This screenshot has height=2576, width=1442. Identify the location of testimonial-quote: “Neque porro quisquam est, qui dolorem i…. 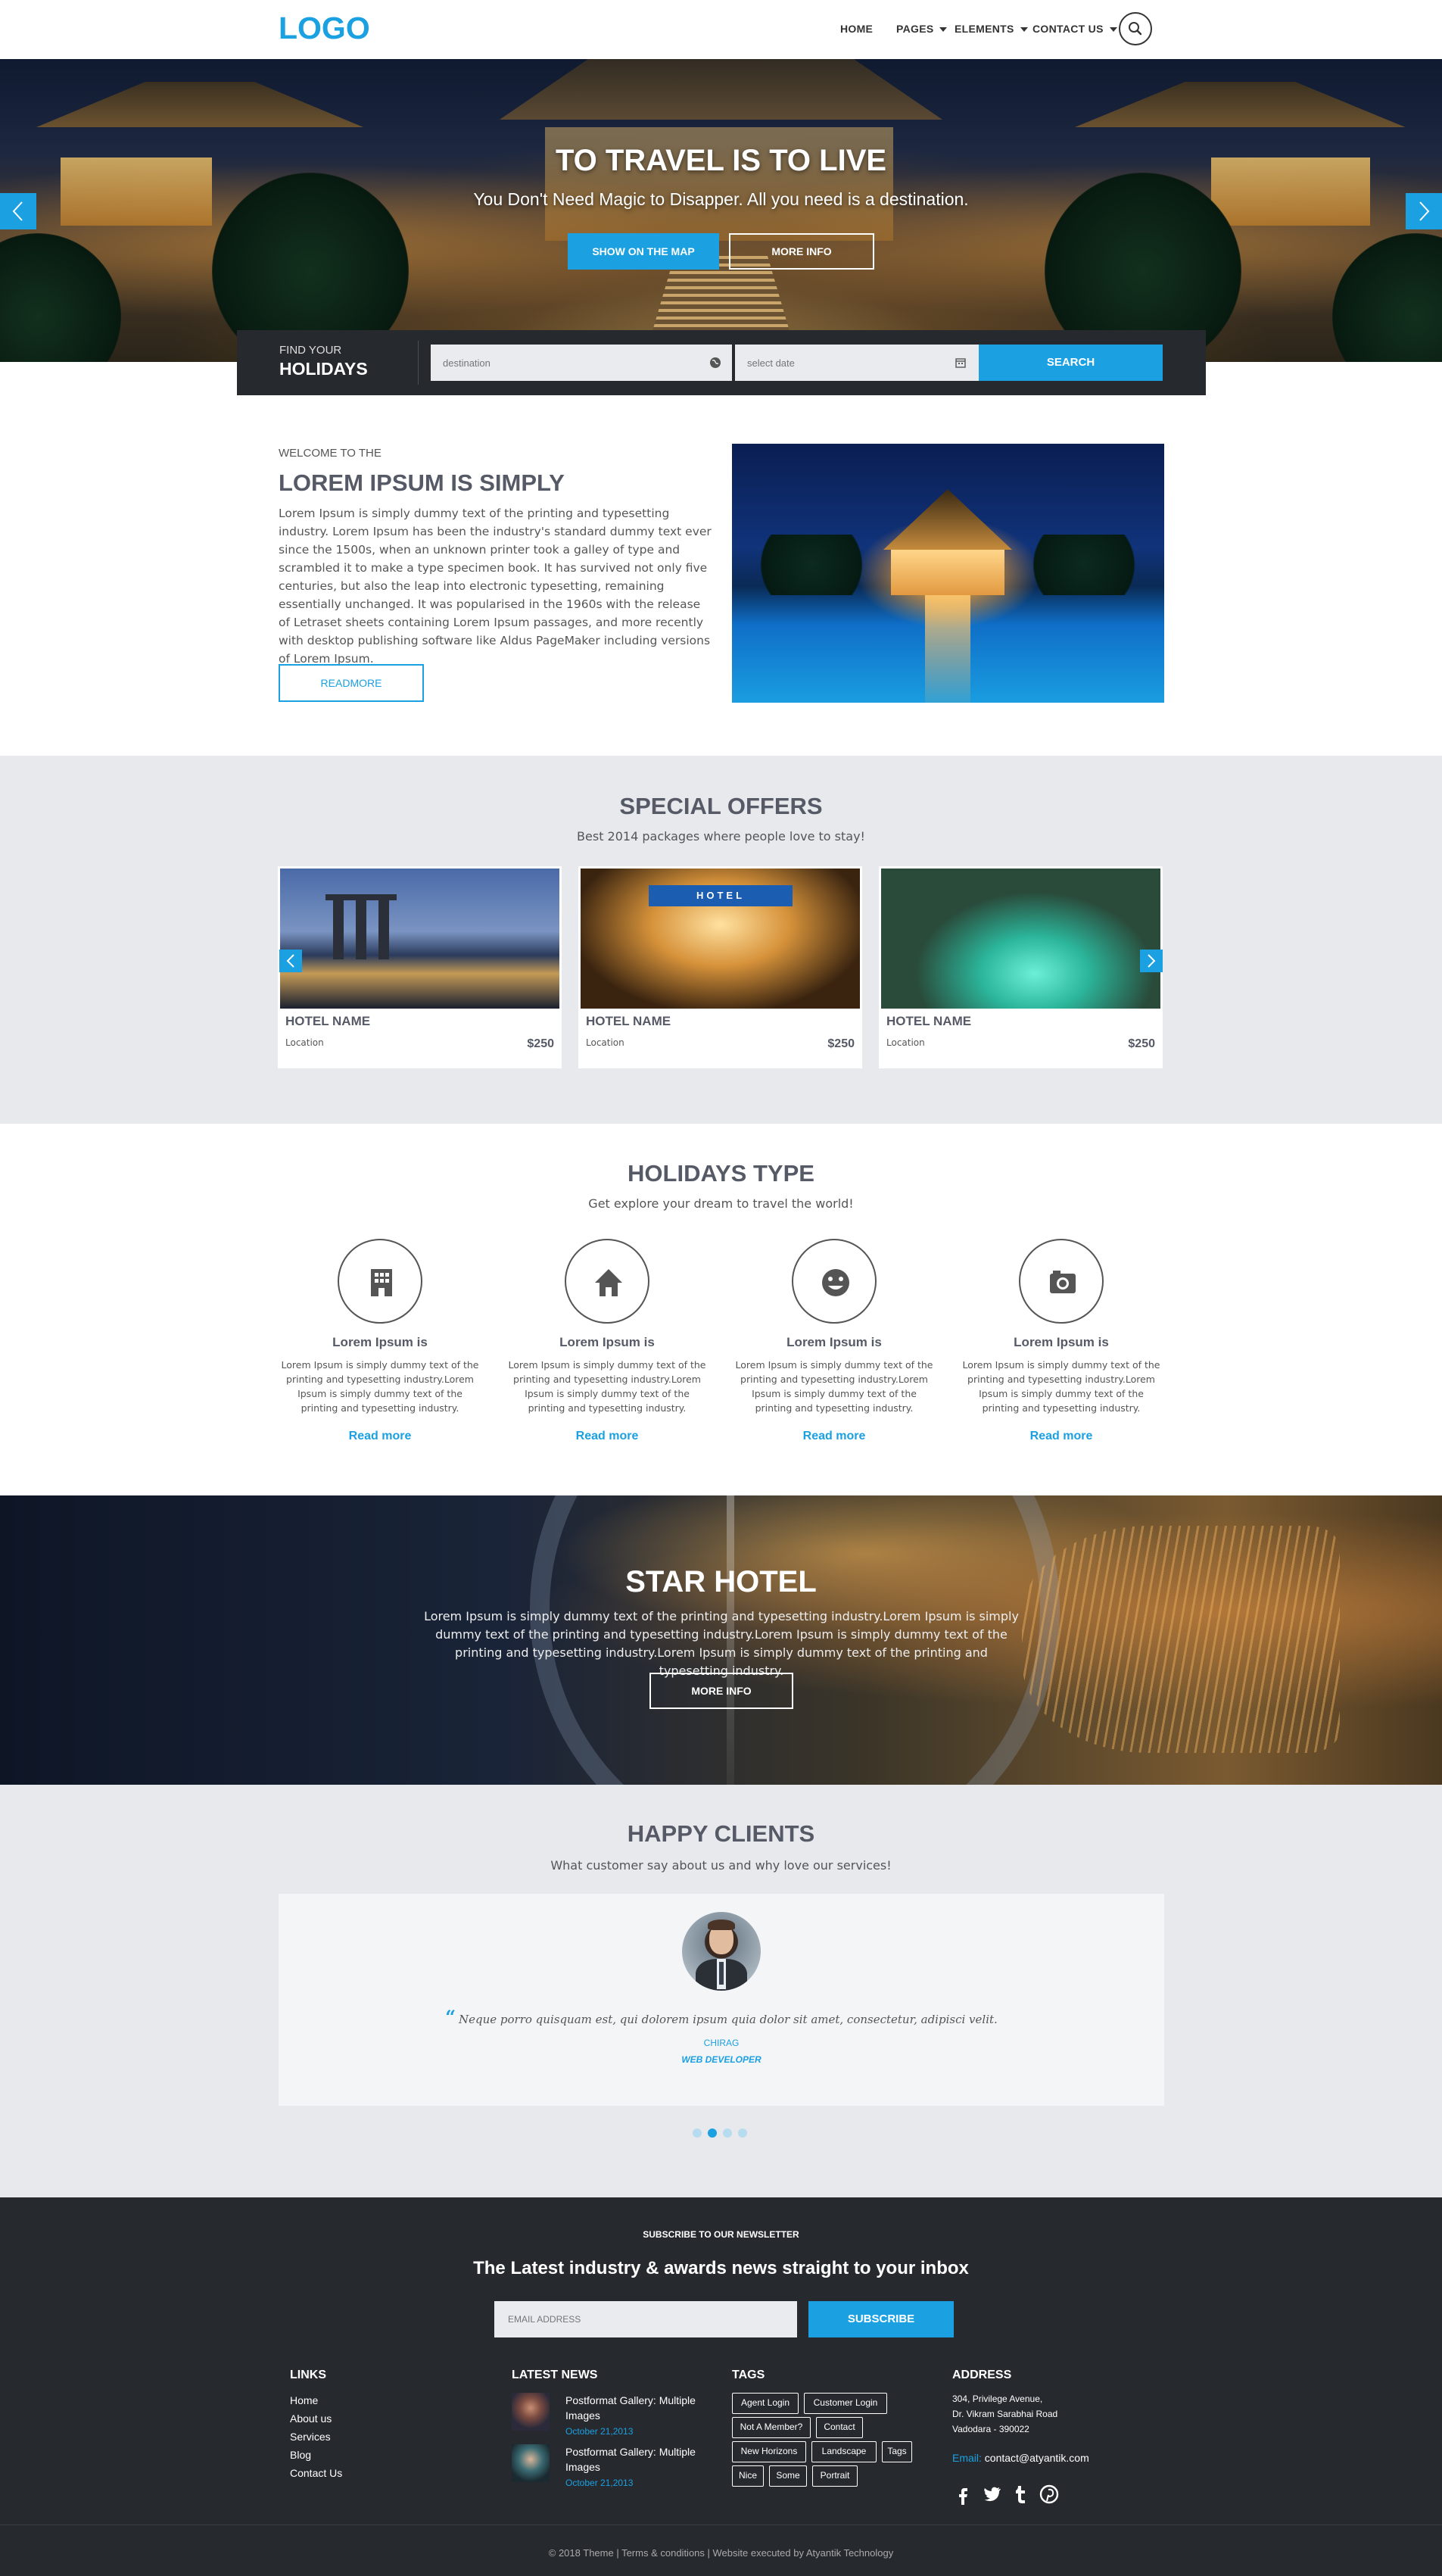
(722, 2017).